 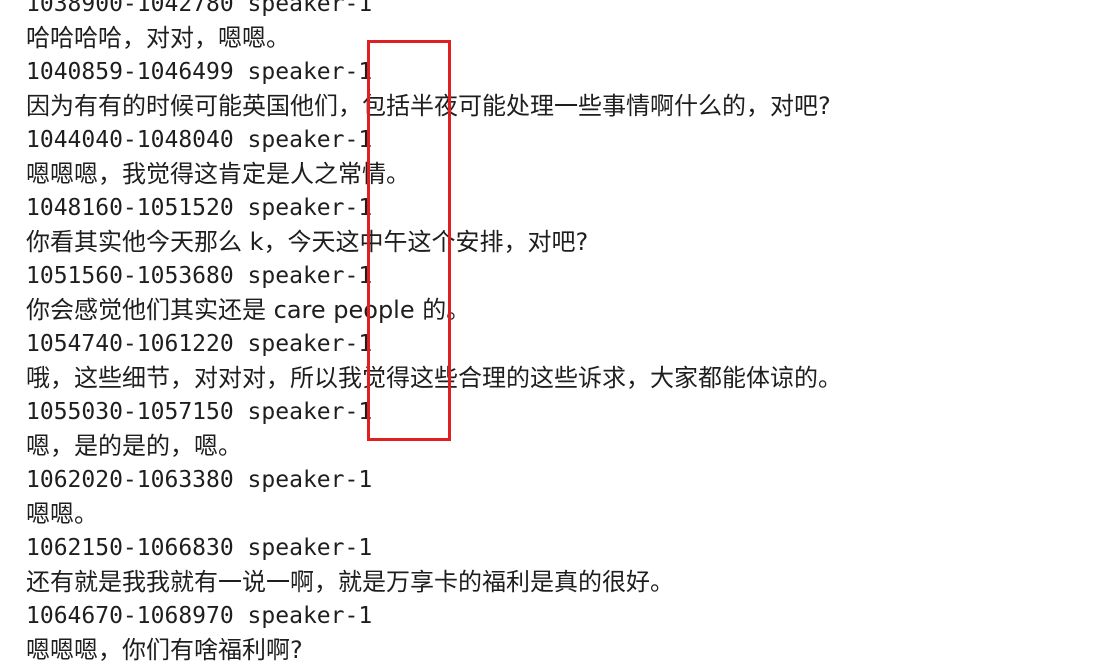 I want to click on segment-header: 1051560-1053680 speaker-1, so click(x=199, y=276).